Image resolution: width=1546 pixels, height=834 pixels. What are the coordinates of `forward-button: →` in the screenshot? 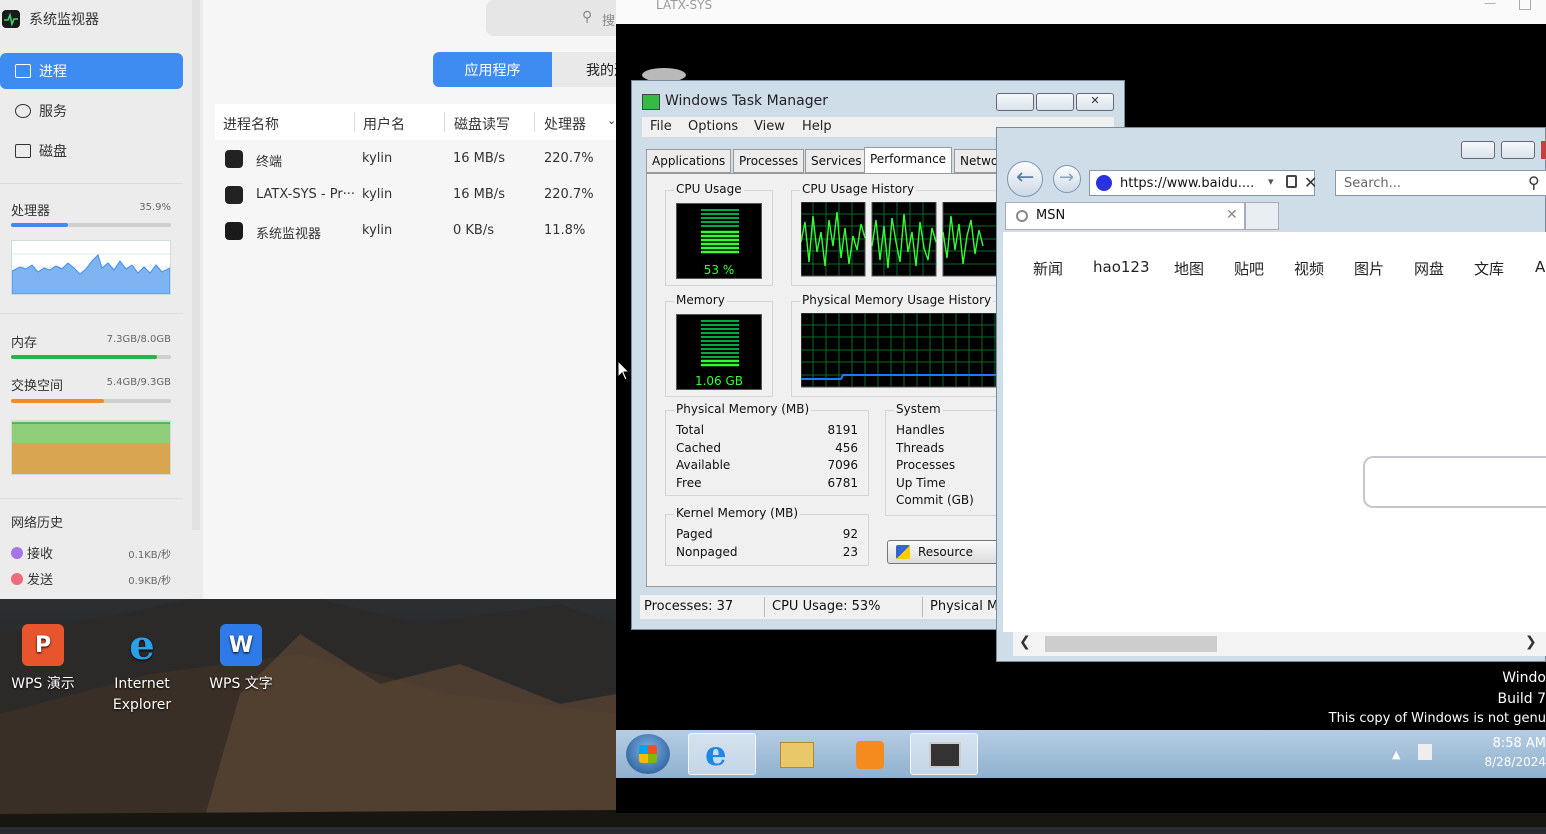 It's located at (1067, 179).